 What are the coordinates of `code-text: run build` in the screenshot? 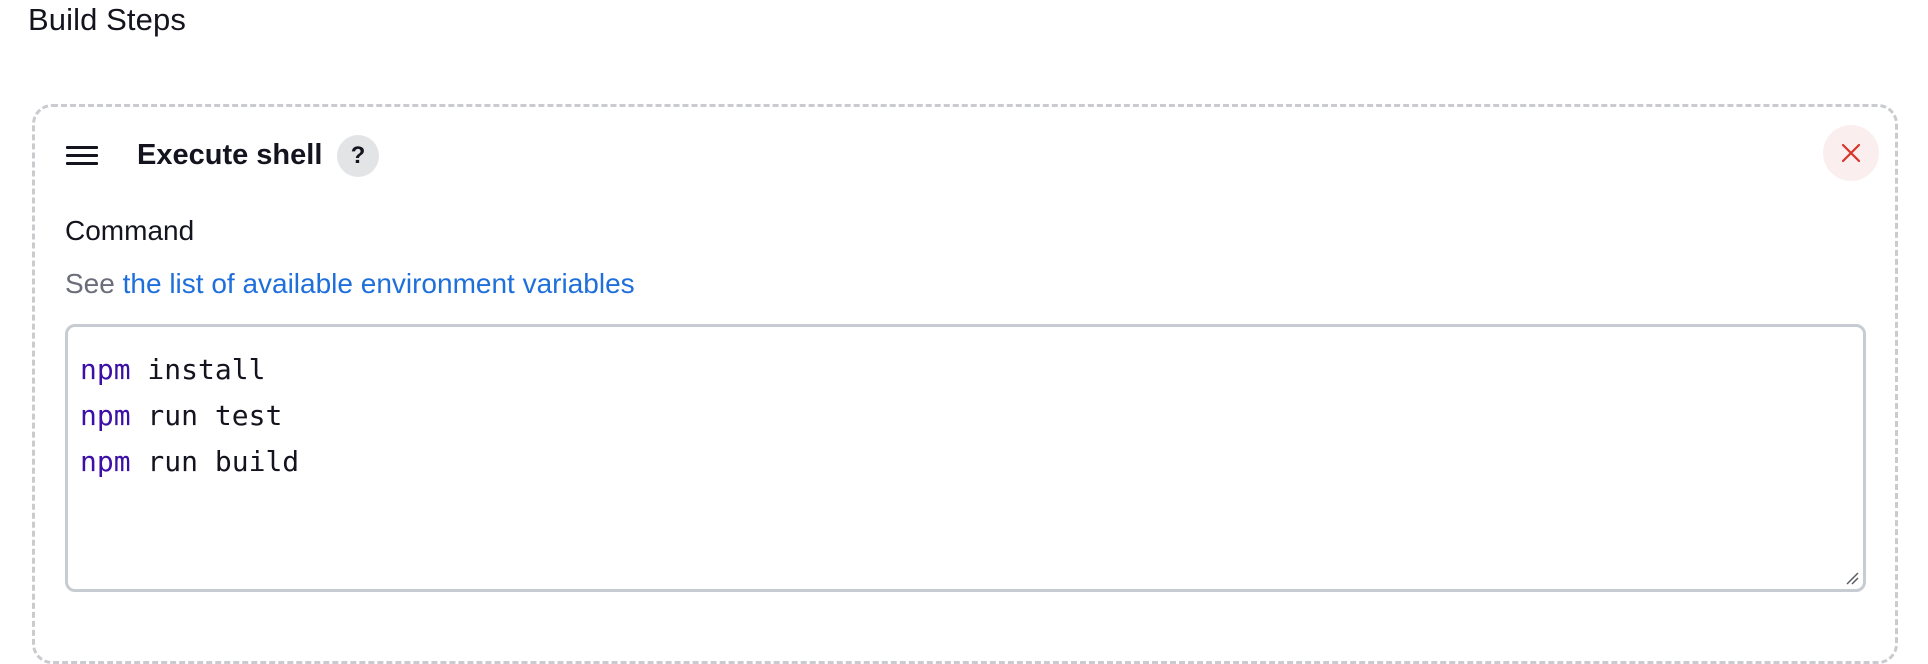 It's located at (215, 461).